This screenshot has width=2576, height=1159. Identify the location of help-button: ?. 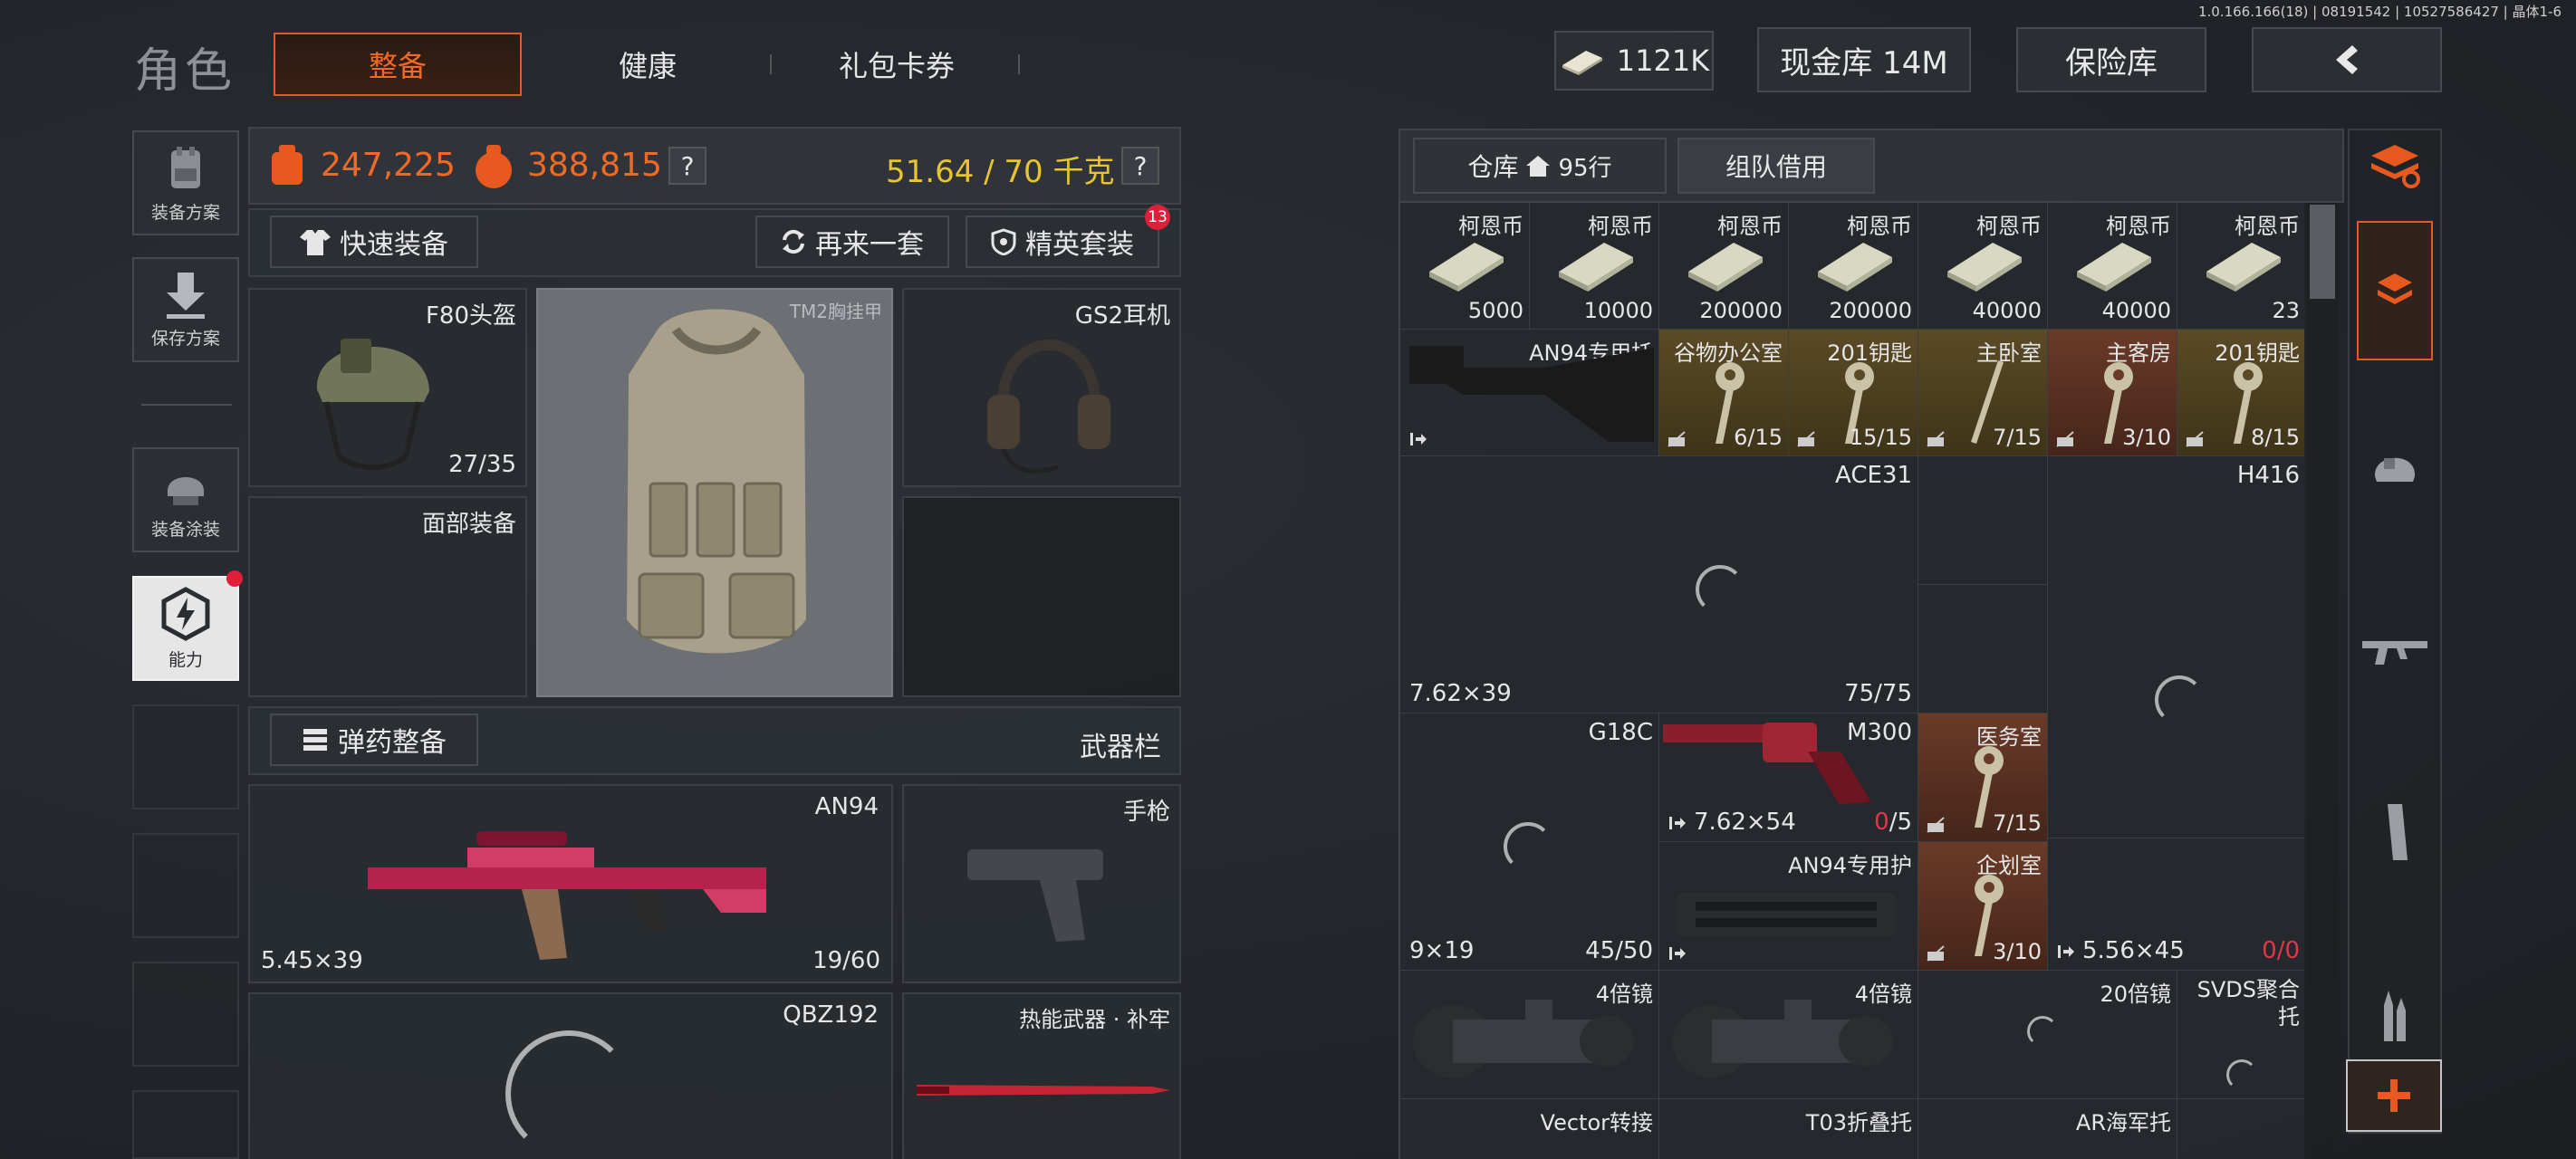
(687, 166).